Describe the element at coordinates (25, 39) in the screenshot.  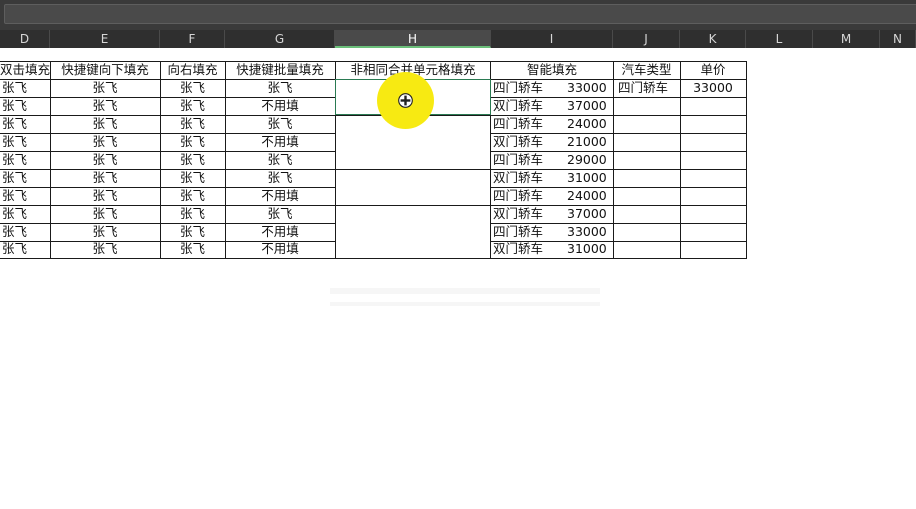
I see `col-header-d: D` at that location.